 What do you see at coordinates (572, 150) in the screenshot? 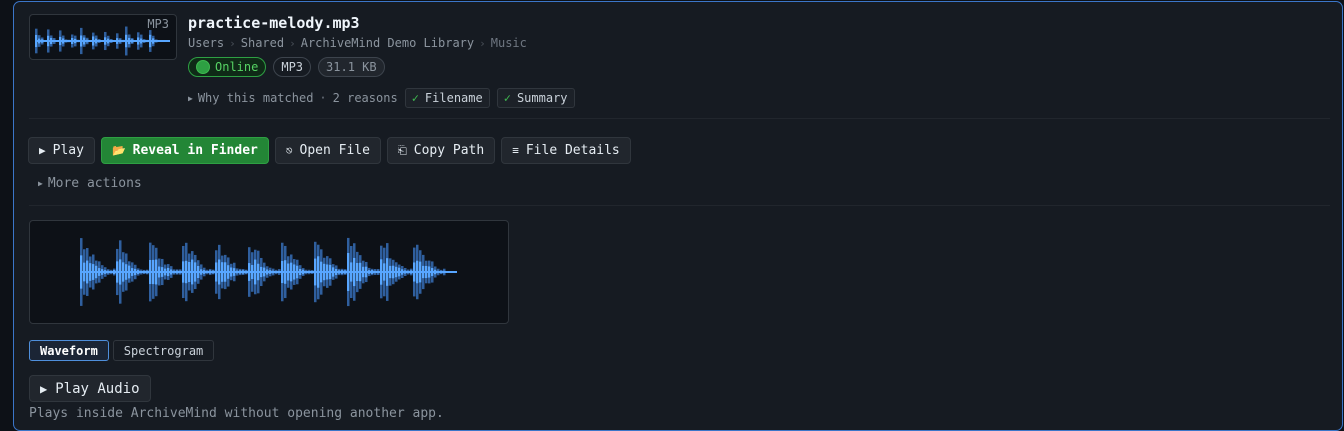
I see `file-details-label: File Details` at bounding box center [572, 150].